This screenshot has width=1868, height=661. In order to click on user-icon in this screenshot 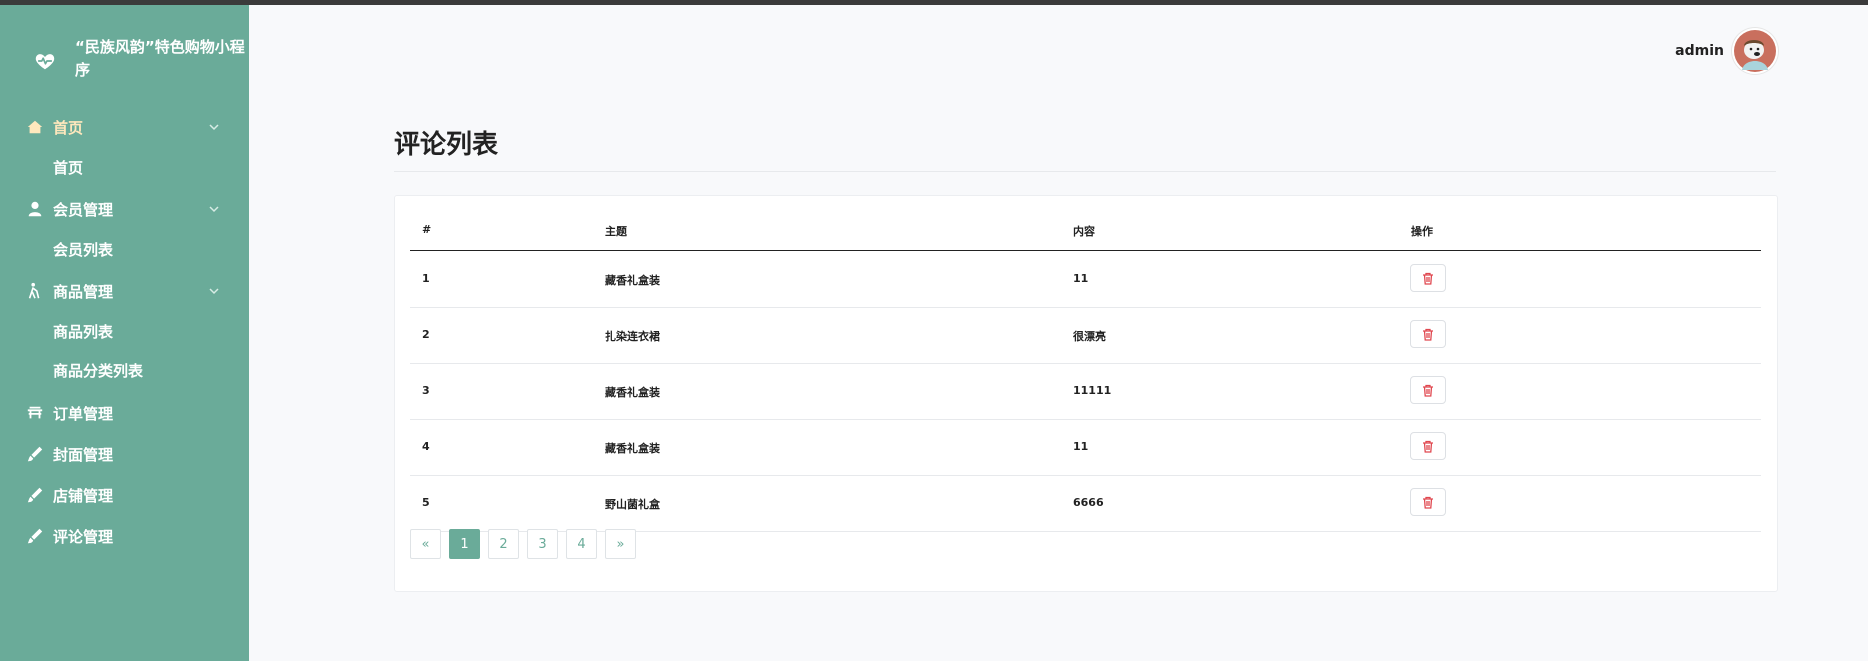, I will do `click(35, 209)`.